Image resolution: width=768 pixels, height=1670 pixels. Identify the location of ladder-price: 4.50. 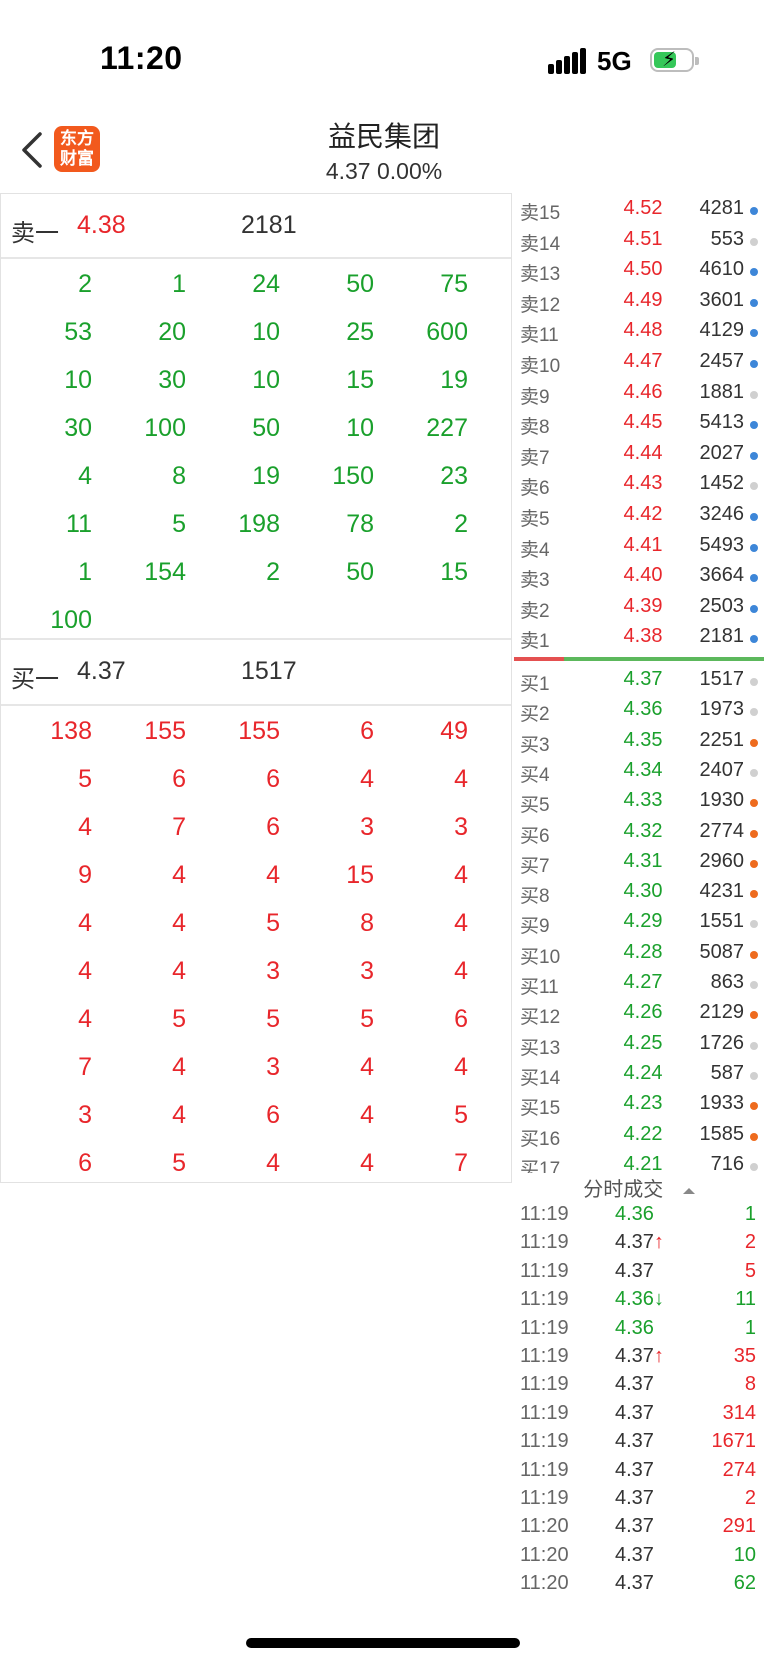
(643, 269).